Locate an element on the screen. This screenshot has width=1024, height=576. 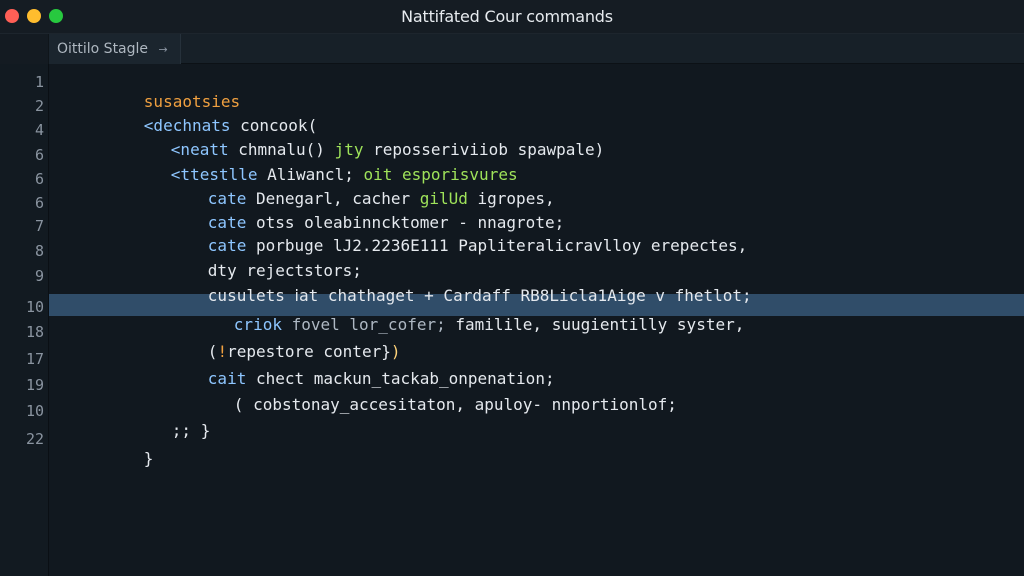
code-line-4: <ttestlle Aliwancl; oit esporisvures is located at coordinates (315, 164).